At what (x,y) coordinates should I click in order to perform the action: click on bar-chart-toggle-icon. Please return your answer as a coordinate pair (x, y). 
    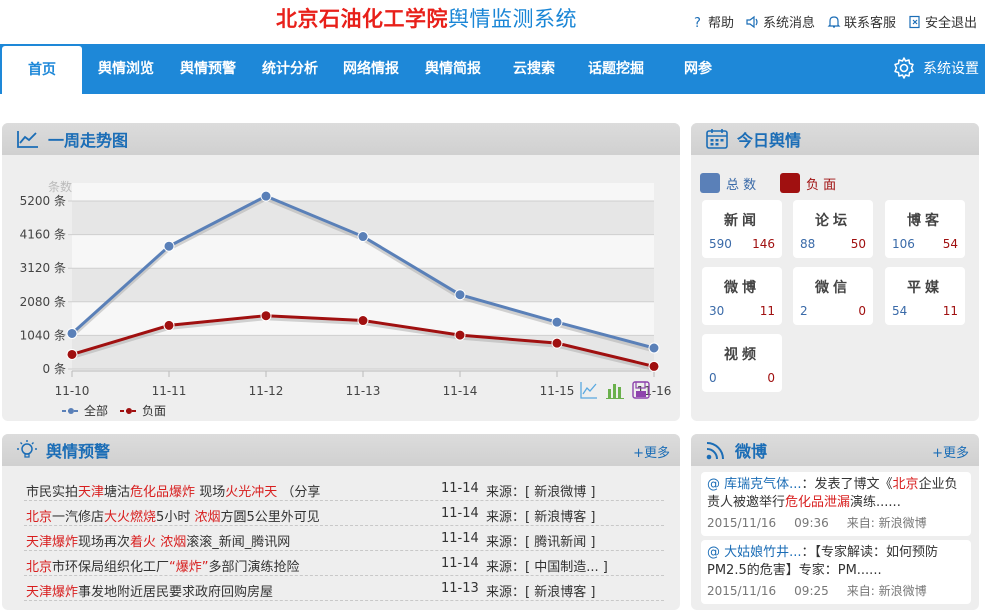
    Looking at the image, I should click on (615, 391).